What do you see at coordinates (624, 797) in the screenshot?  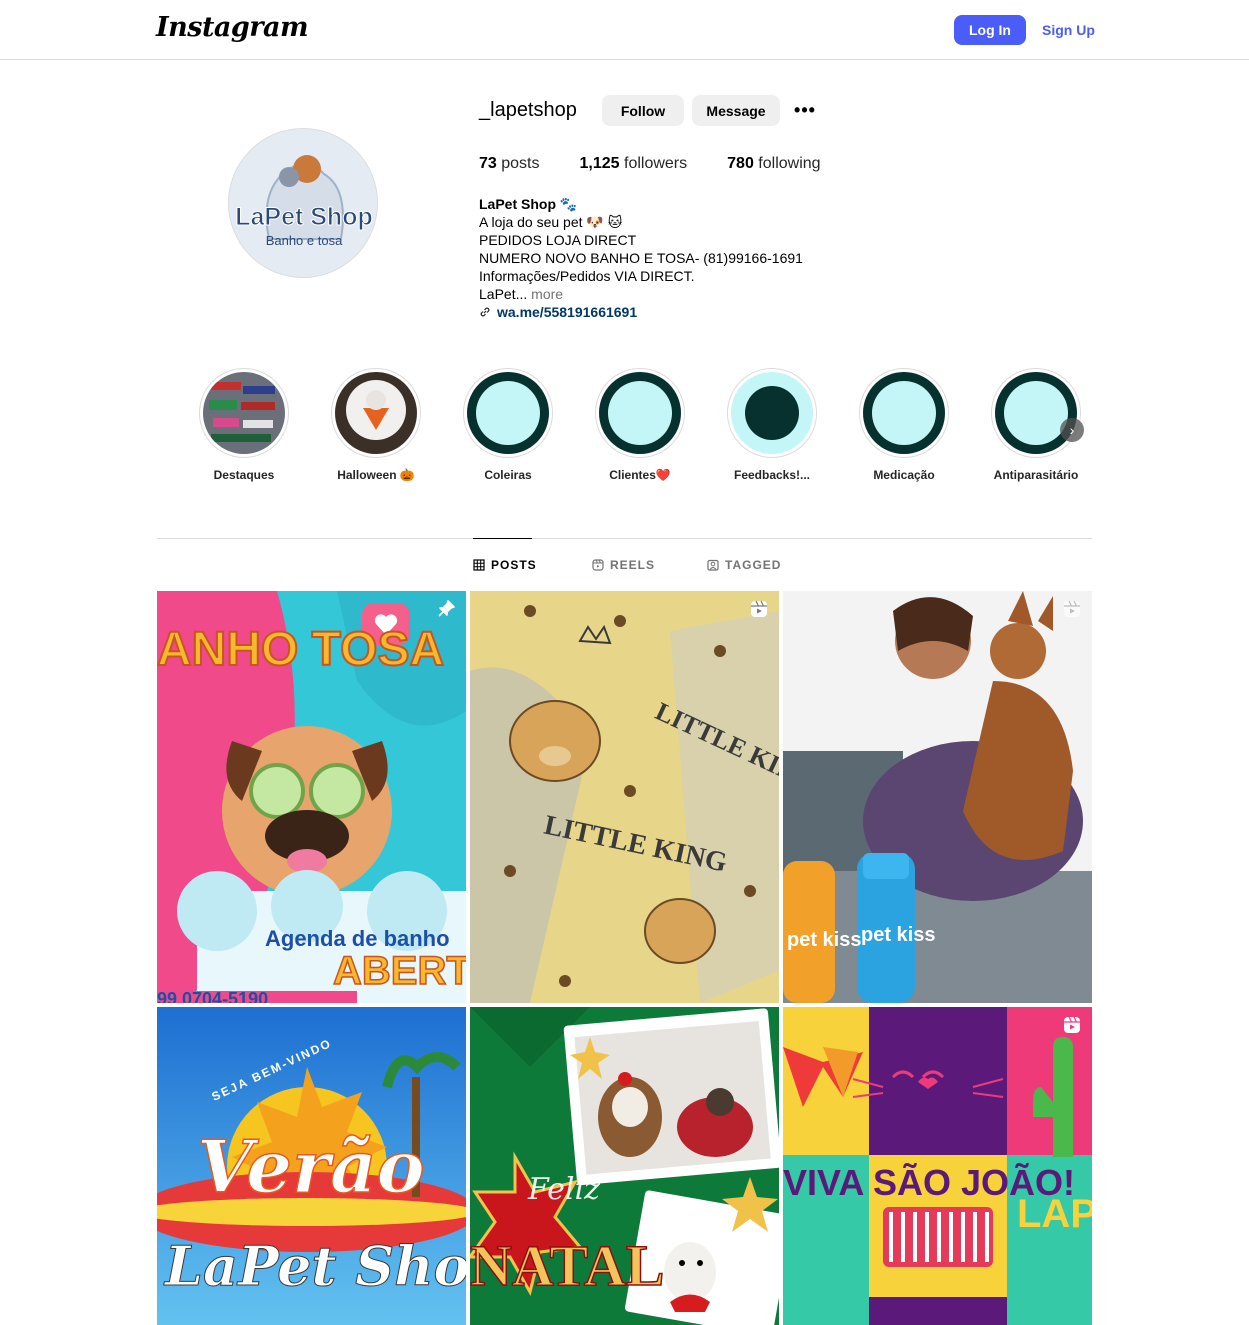 I see `post-tile-little-king: LITTLE KING LITTLE KING` at bounding box center [624, 797].